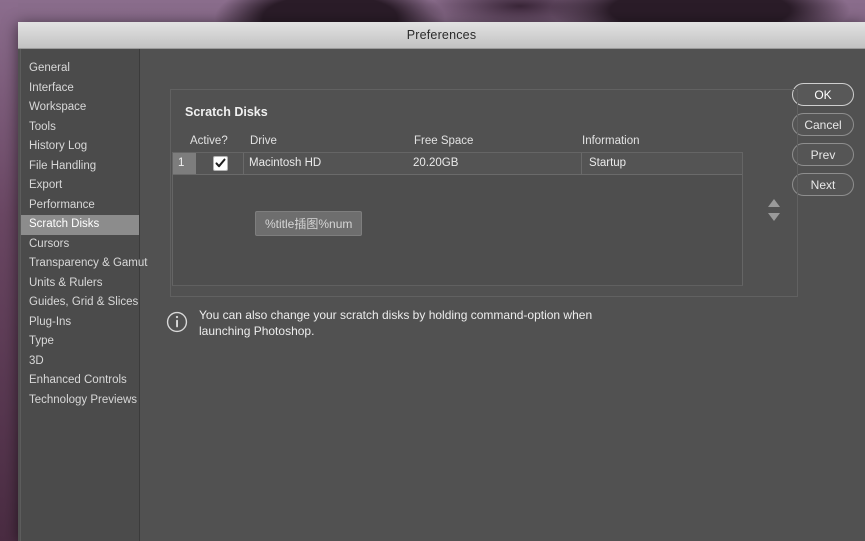 Image resolution: width=865 pixels, height=541 pixels. What do you see at coordinates (80, 381) in the screenshot?
I see `sidebar-item-enhanced-controls: Enhanced Controls` at bounding box center [80, 381].